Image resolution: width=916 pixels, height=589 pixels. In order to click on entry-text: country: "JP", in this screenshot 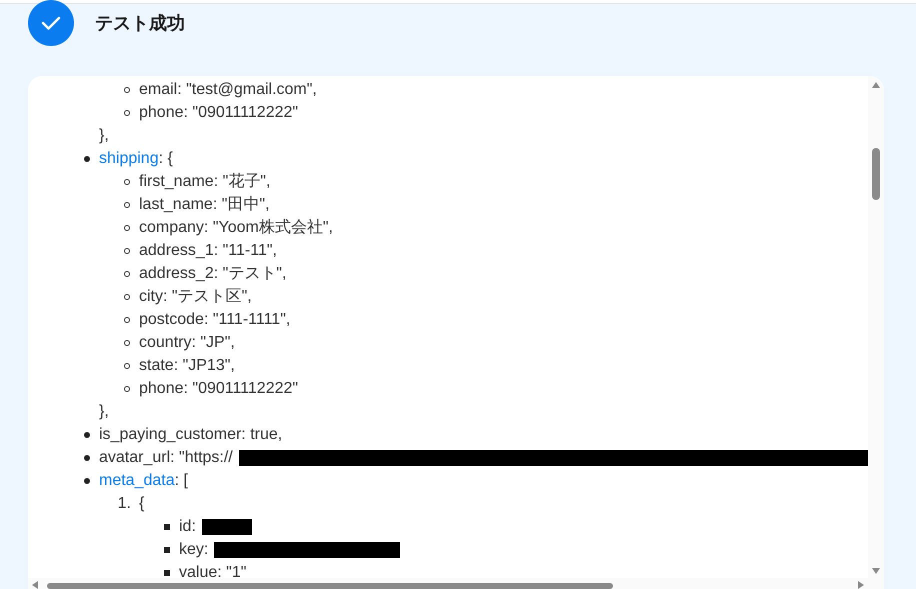, I will do `click(187, 343)`.